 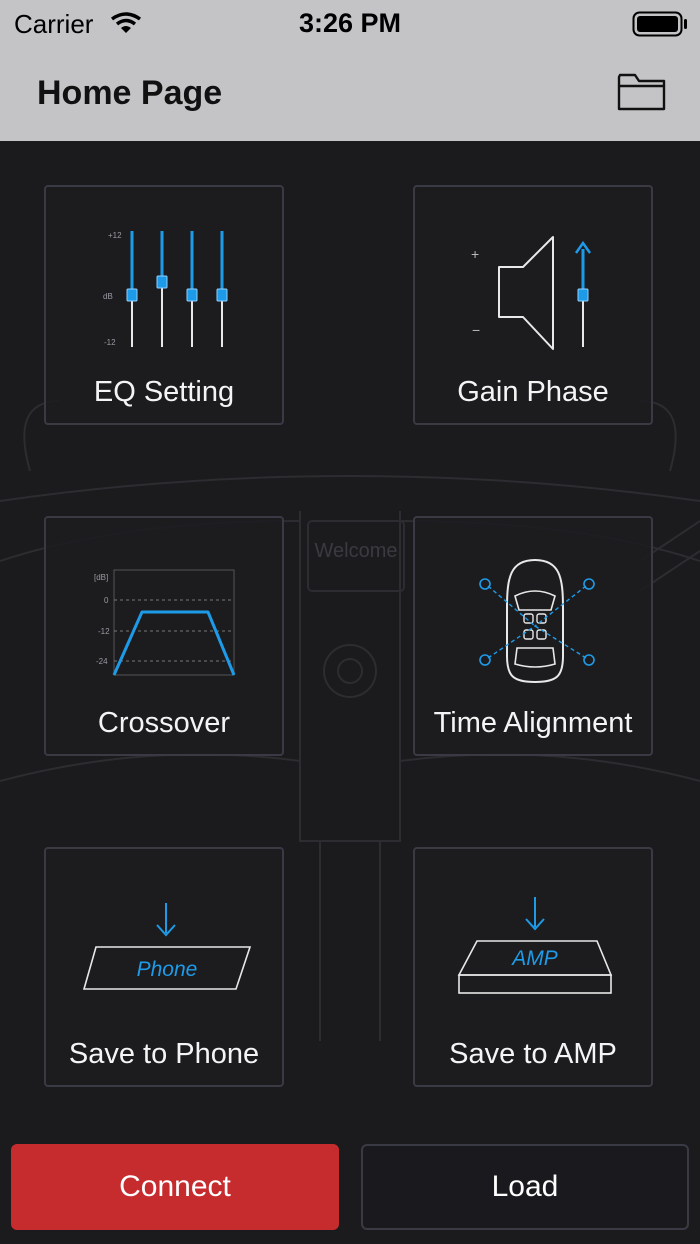 I want to click on tile-label: EQ Setting, so click(x=164, y=392).